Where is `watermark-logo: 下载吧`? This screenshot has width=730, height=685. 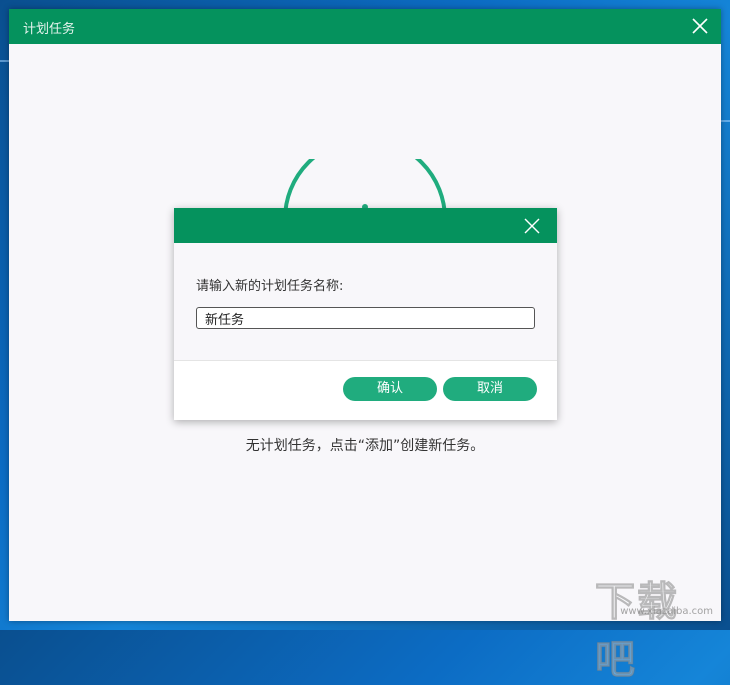 watermark-logo: 下载吧 is located at coordinates (637, 631).